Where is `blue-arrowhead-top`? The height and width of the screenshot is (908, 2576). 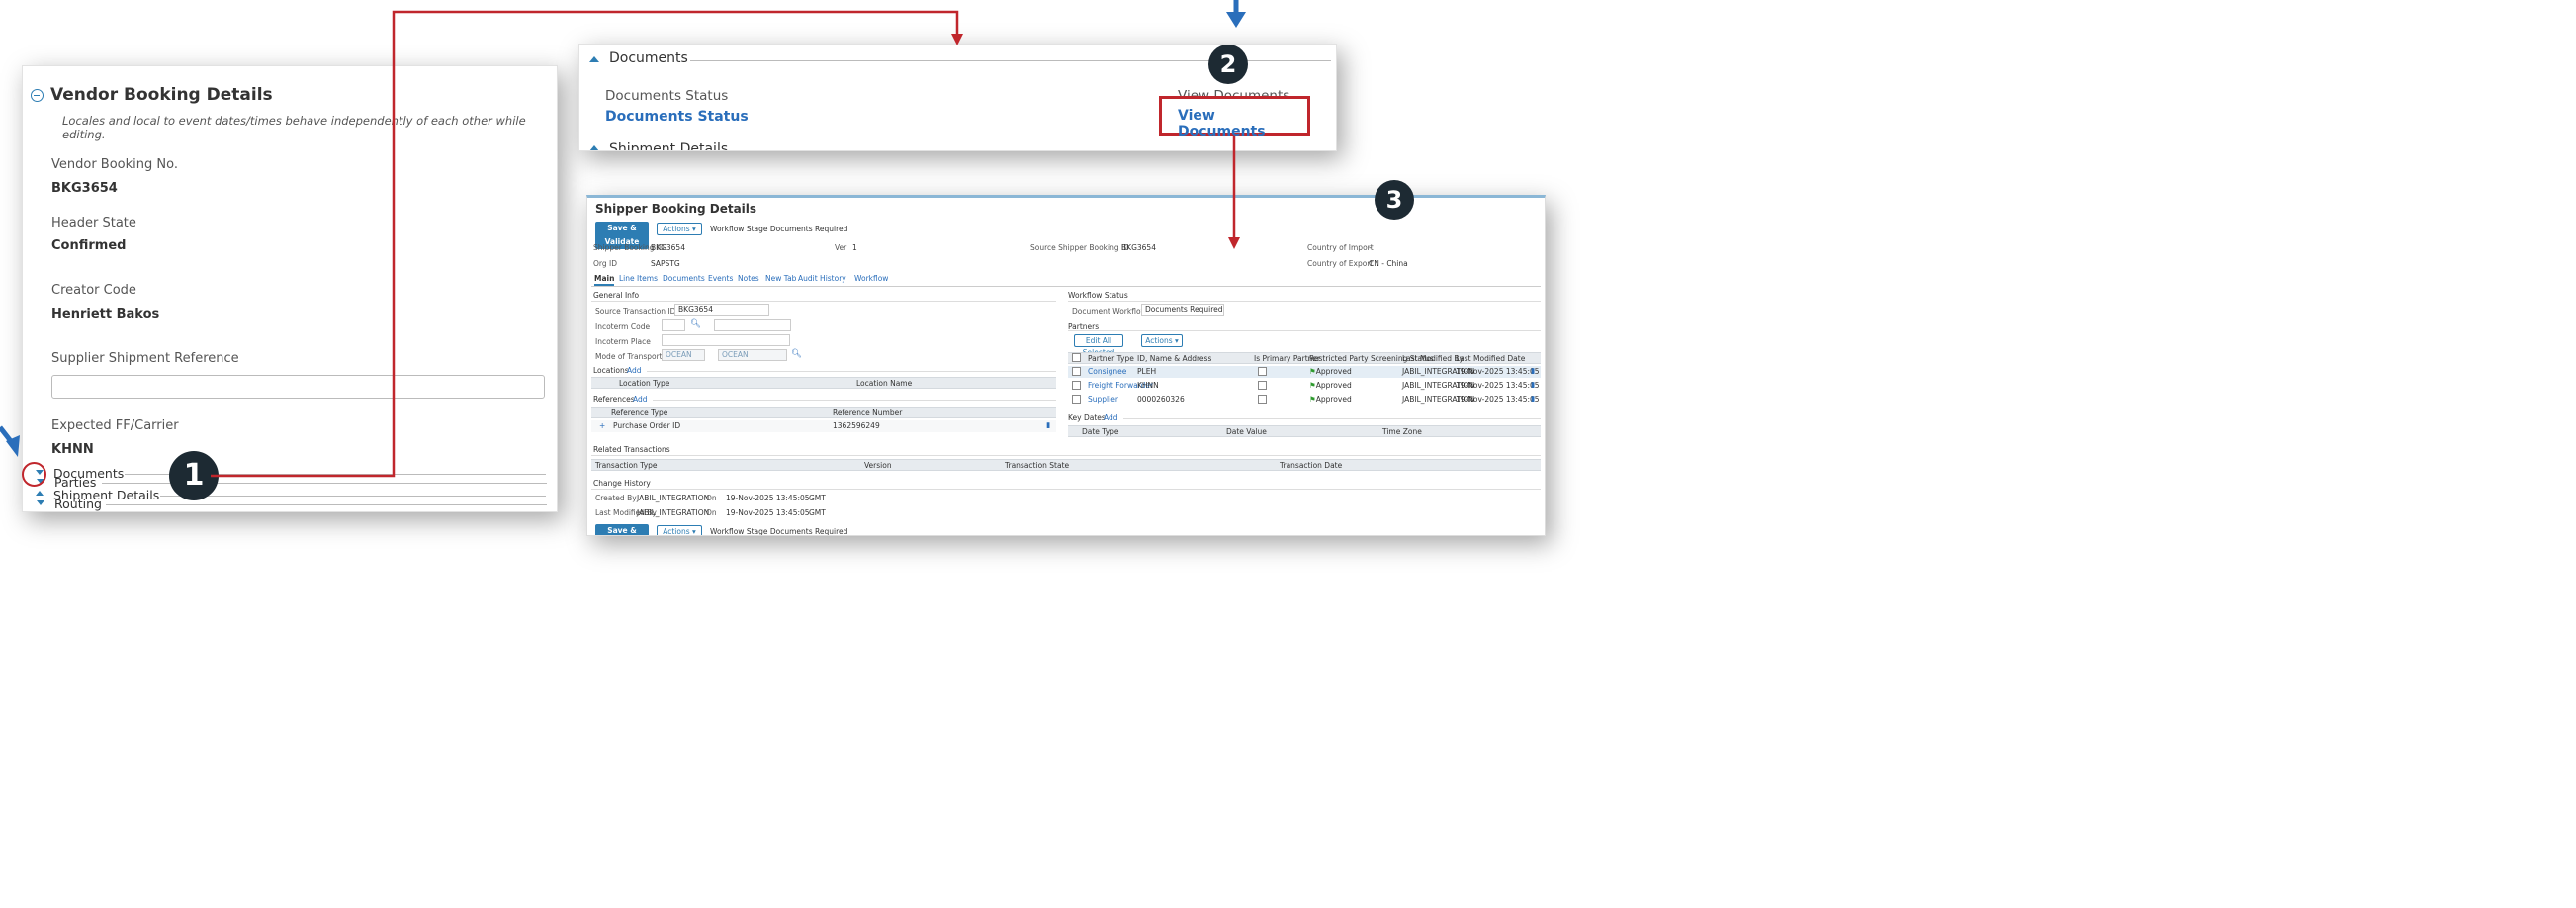 blue-arrowhead-top is located at coordinates (1236, 20).